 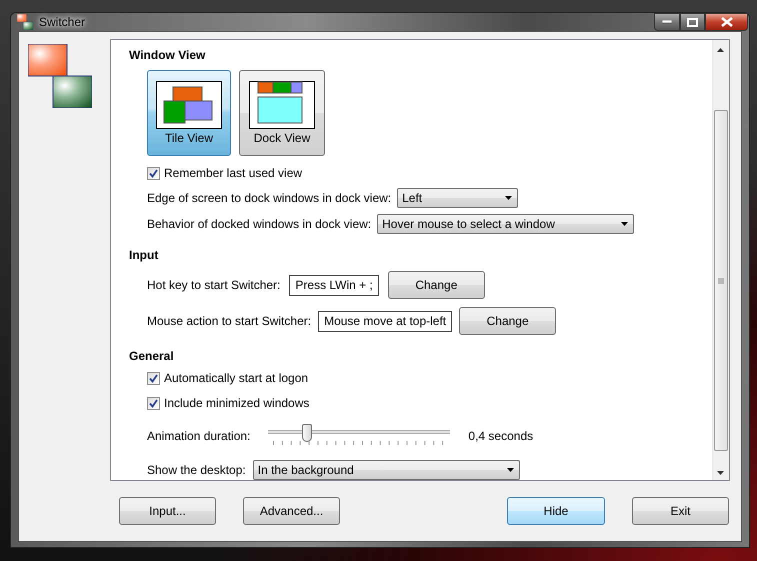 I want to click on scrollbar-thumb, so click(x=721, y=280).